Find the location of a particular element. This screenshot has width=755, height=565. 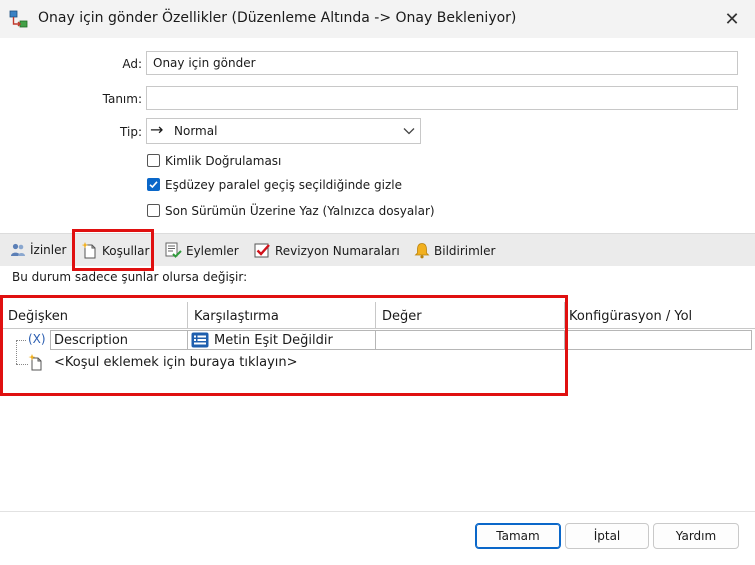

close-button: ✕ is located at coordinates (732, 19).